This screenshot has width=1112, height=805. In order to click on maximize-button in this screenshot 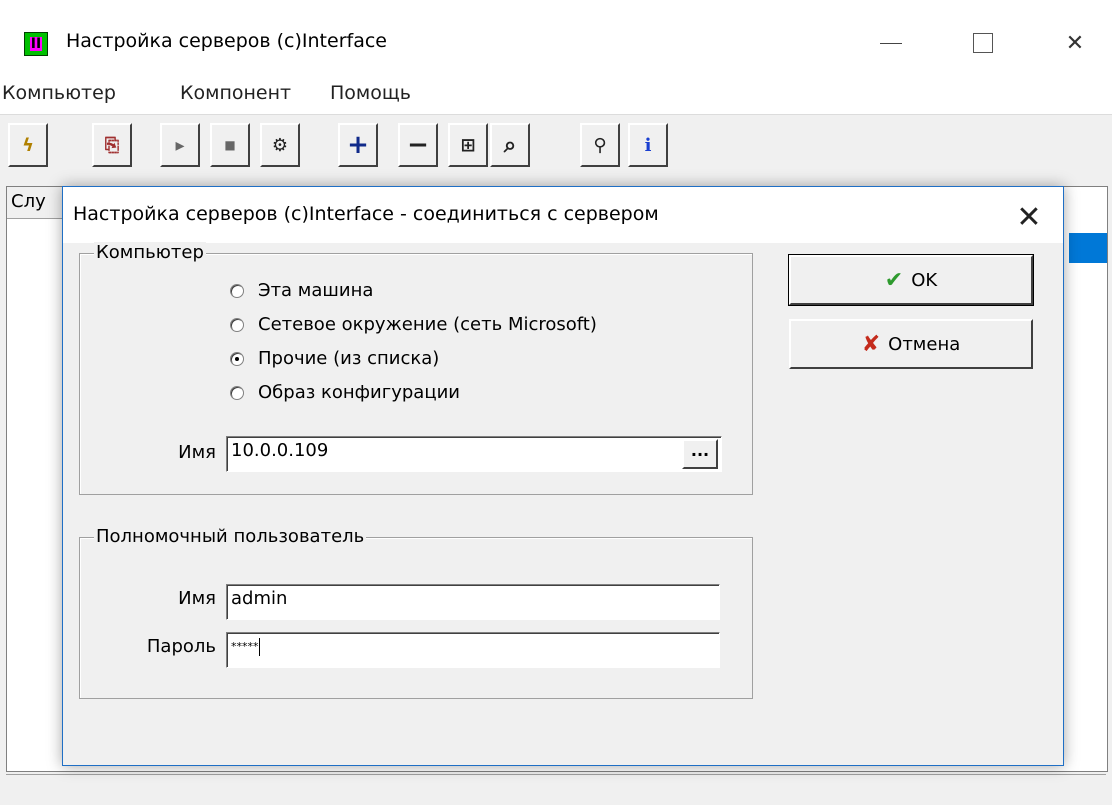, I will do `click(983, 43)`.